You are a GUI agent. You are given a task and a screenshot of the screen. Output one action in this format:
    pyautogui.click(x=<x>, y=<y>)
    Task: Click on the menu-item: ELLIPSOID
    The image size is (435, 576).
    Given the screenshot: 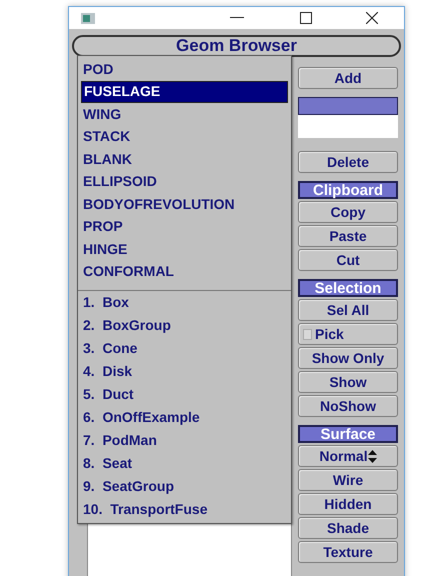 What is the action you would take?
    pyautogui.click(x=184, y=181)
    